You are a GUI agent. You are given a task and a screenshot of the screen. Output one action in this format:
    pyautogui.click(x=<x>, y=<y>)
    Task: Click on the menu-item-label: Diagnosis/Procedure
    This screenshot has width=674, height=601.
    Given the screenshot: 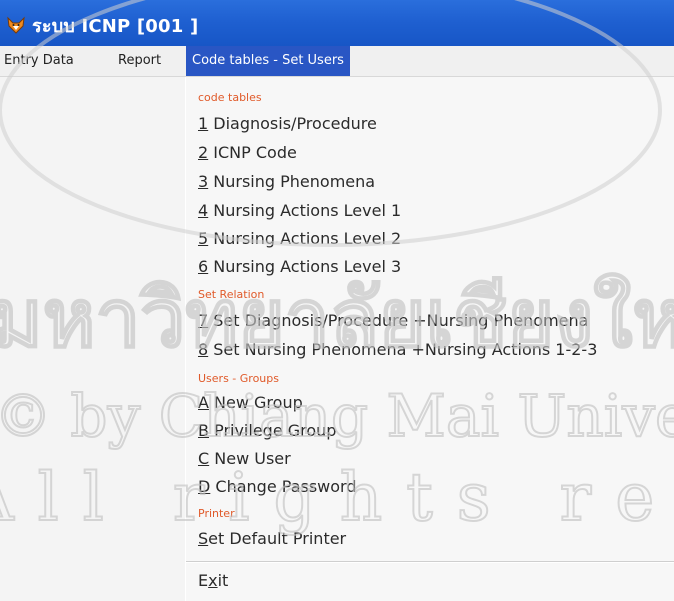 What is the action you would take?
    pyautogui.click(x=292, y=123)
    